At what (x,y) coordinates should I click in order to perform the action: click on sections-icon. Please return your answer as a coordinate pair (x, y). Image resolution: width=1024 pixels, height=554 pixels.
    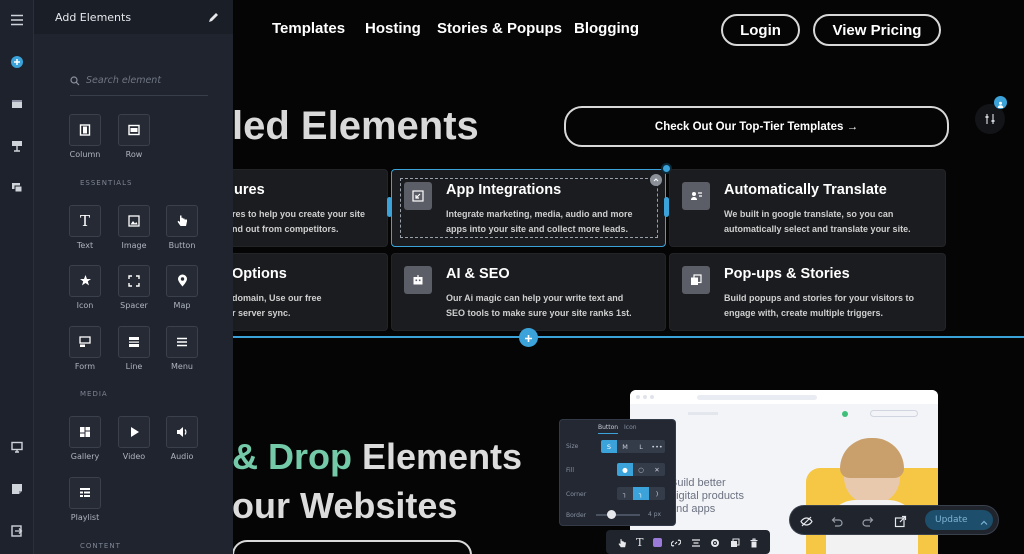
    Looking at the image, I should click on (17, 146).